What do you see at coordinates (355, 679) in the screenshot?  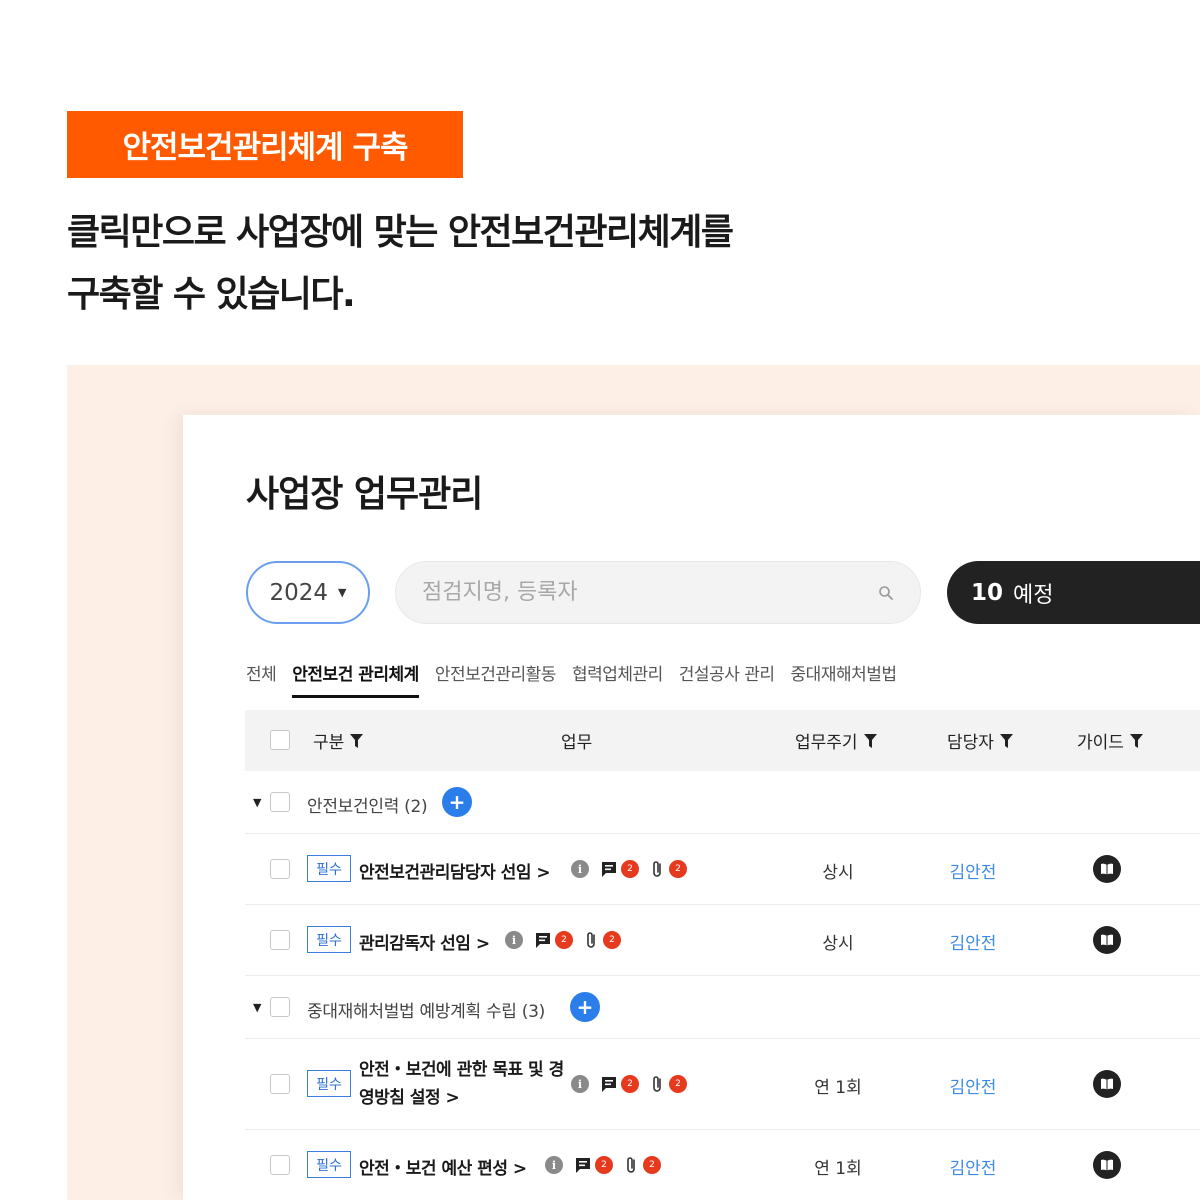 I see `tab-safety-health-system: 안전보건 관리체계` at bounding box center [355, 679].